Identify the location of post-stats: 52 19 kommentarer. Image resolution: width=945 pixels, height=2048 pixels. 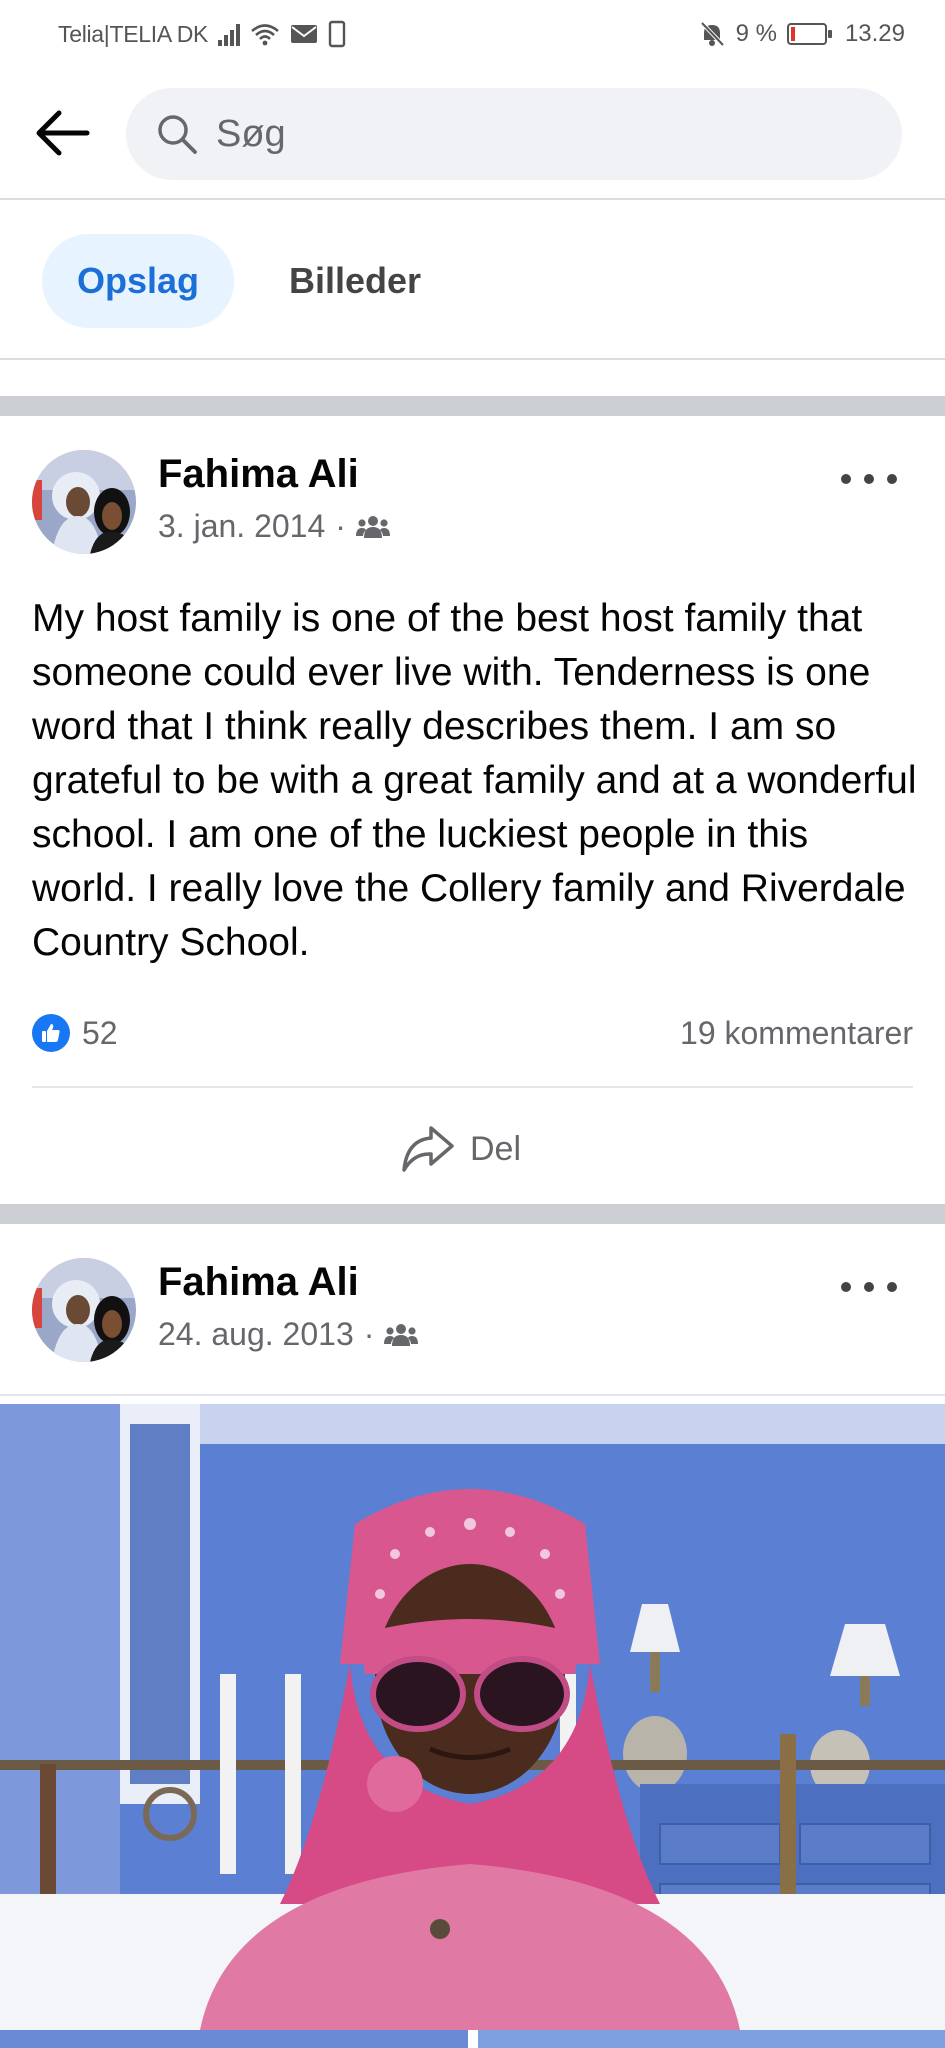
(472, 1033).